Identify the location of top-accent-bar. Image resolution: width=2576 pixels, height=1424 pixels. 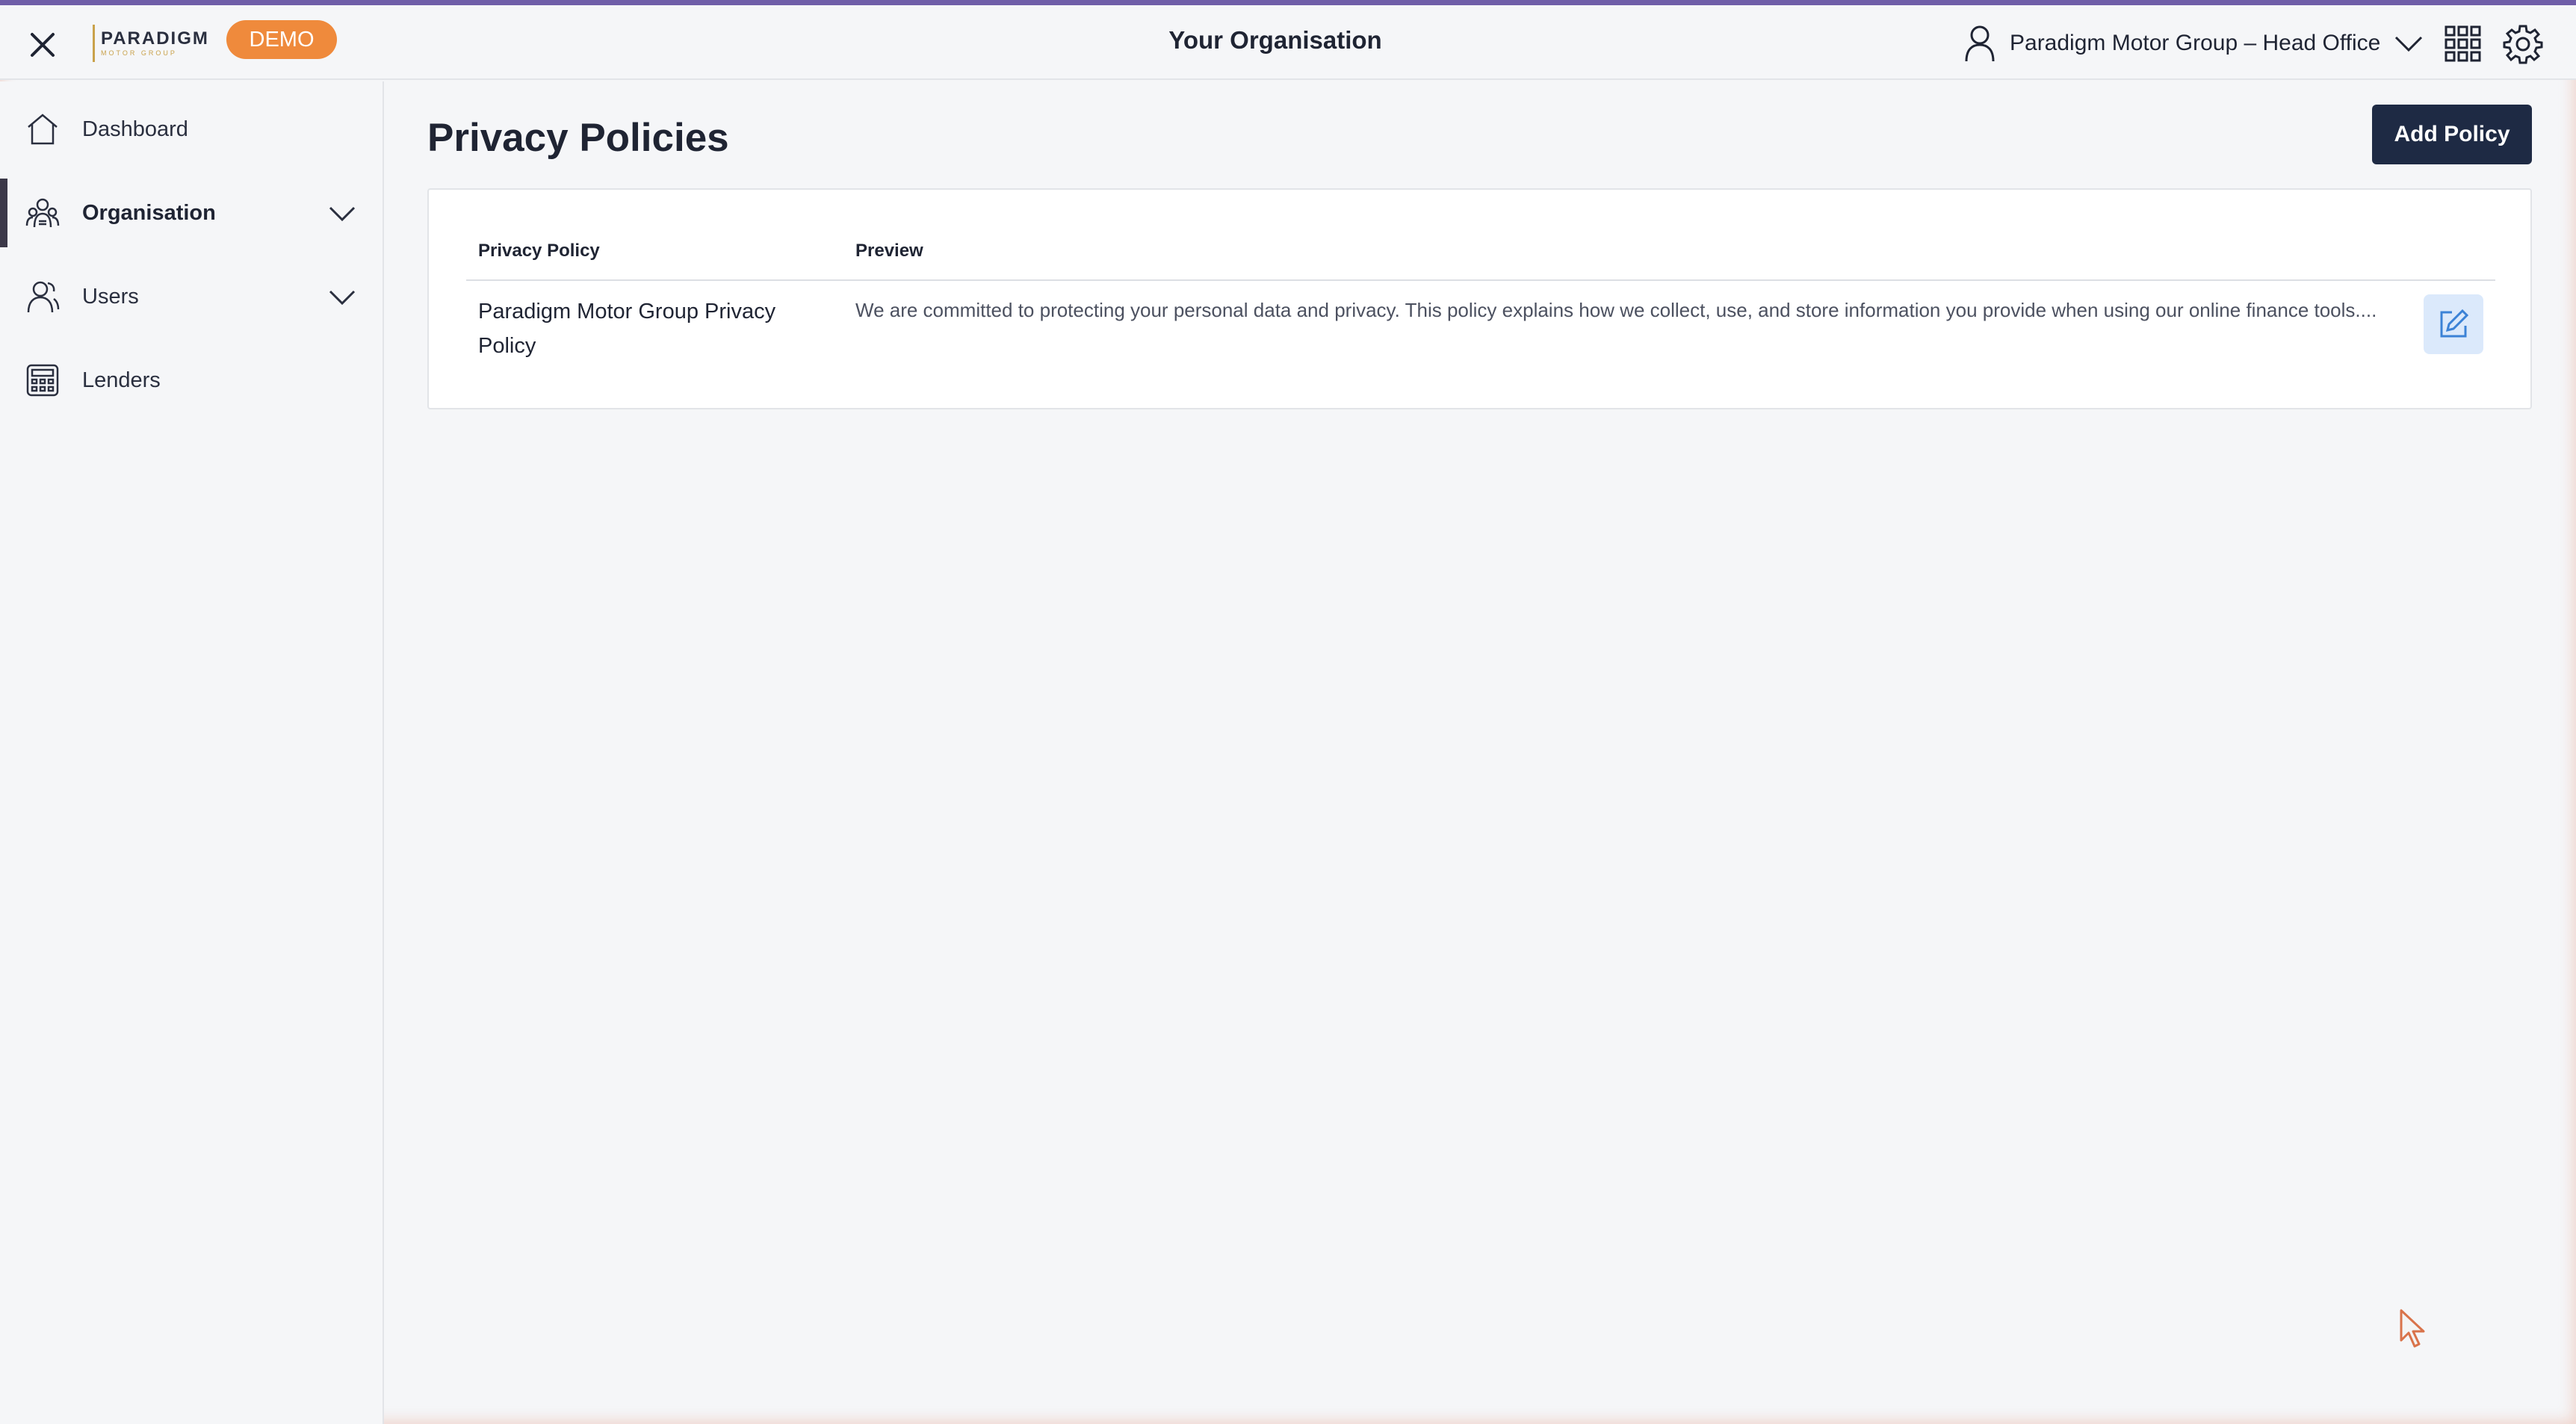
(1288, 3).